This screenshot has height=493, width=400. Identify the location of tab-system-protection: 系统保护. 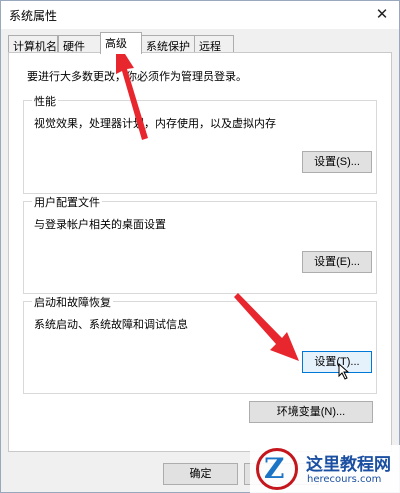
(168, 44).